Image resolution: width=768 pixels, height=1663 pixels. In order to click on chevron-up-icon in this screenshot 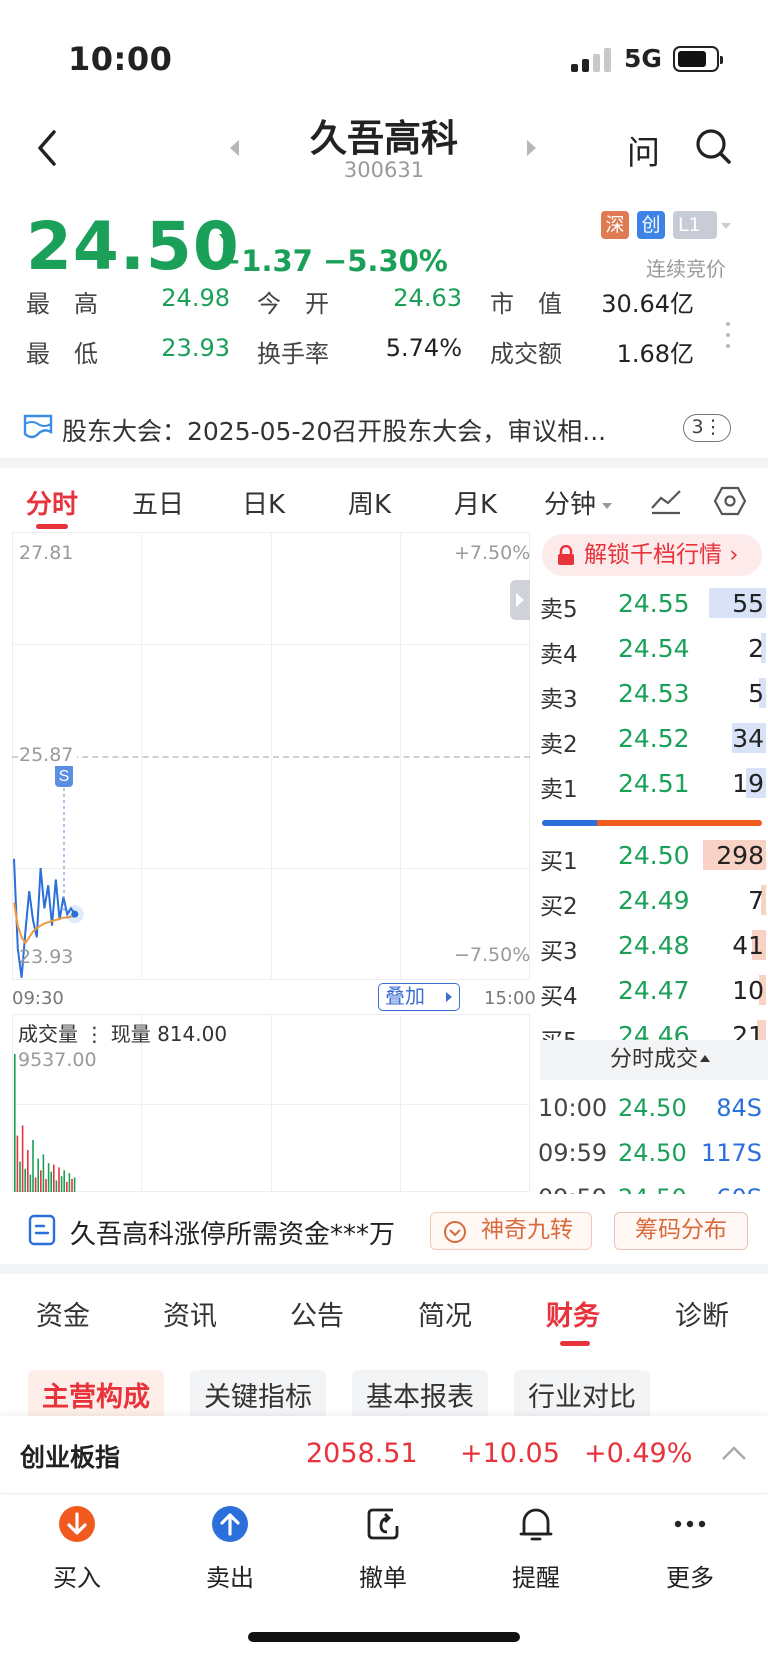, I will do `click(734, 1453)`.